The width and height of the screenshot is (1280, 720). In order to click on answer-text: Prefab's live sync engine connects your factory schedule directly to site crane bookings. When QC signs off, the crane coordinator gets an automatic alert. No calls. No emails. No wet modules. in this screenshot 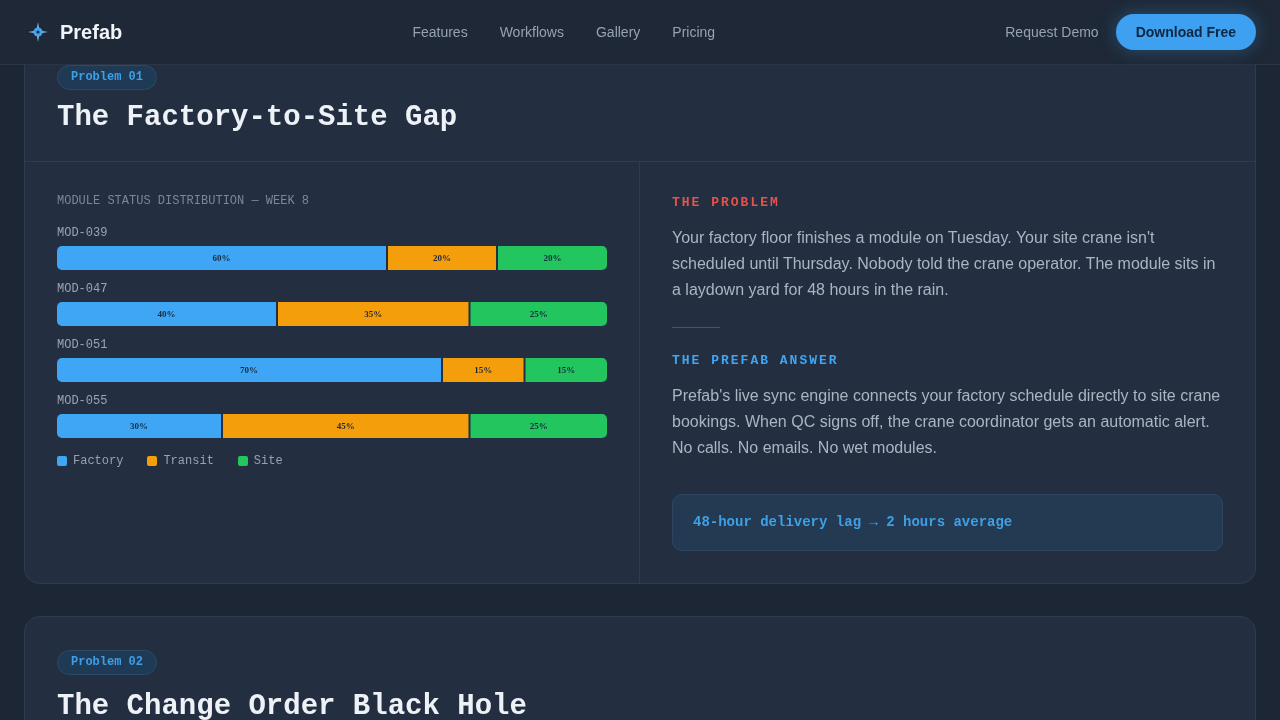, I will do `click(947, 422)`.